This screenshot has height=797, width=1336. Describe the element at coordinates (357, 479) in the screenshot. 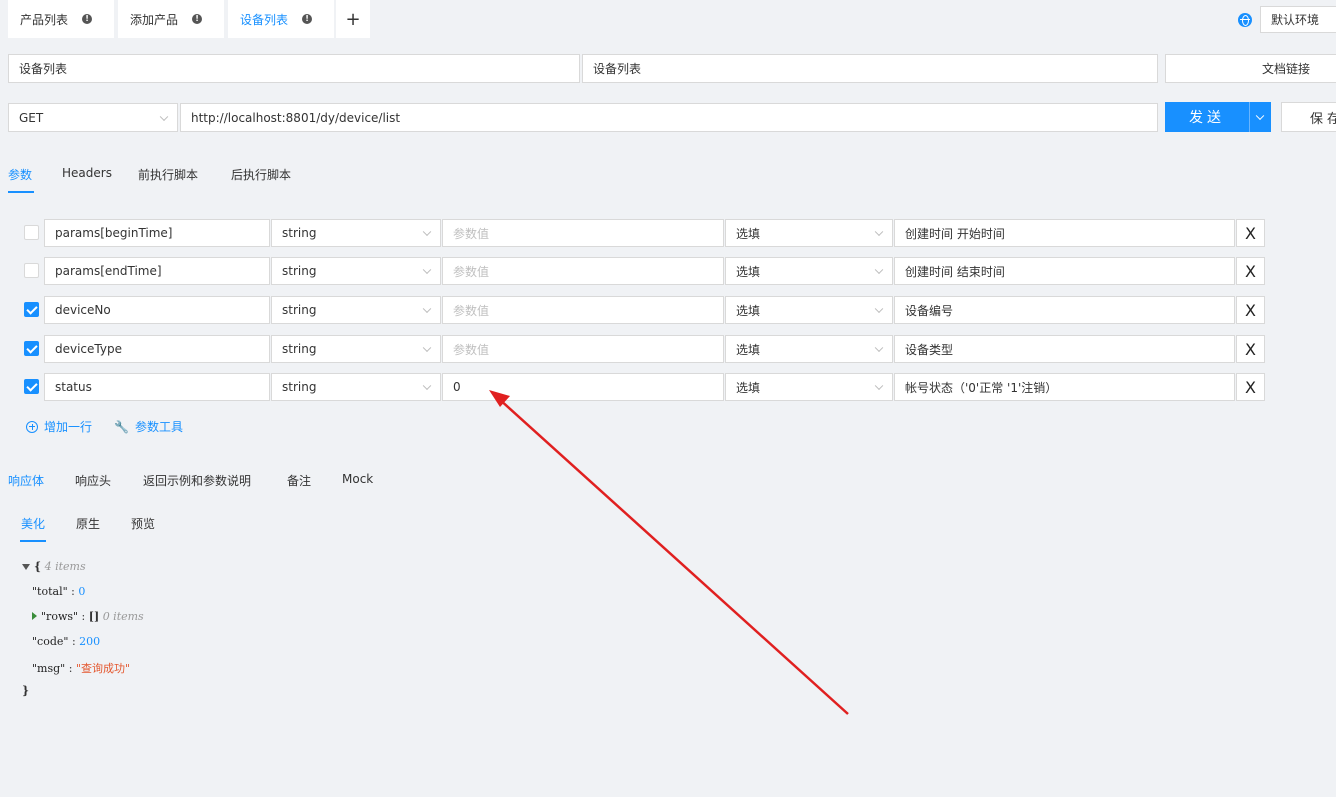

I see `tab-mock: Mock` at that location.